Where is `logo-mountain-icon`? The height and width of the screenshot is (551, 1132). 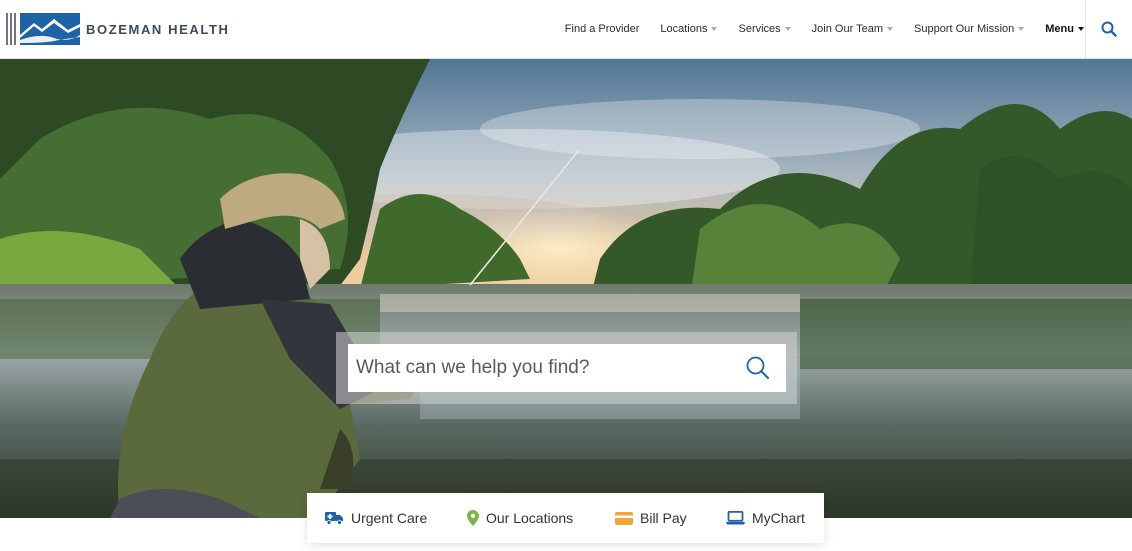 logo-mountain-icon is located at coordinates (50, 29).